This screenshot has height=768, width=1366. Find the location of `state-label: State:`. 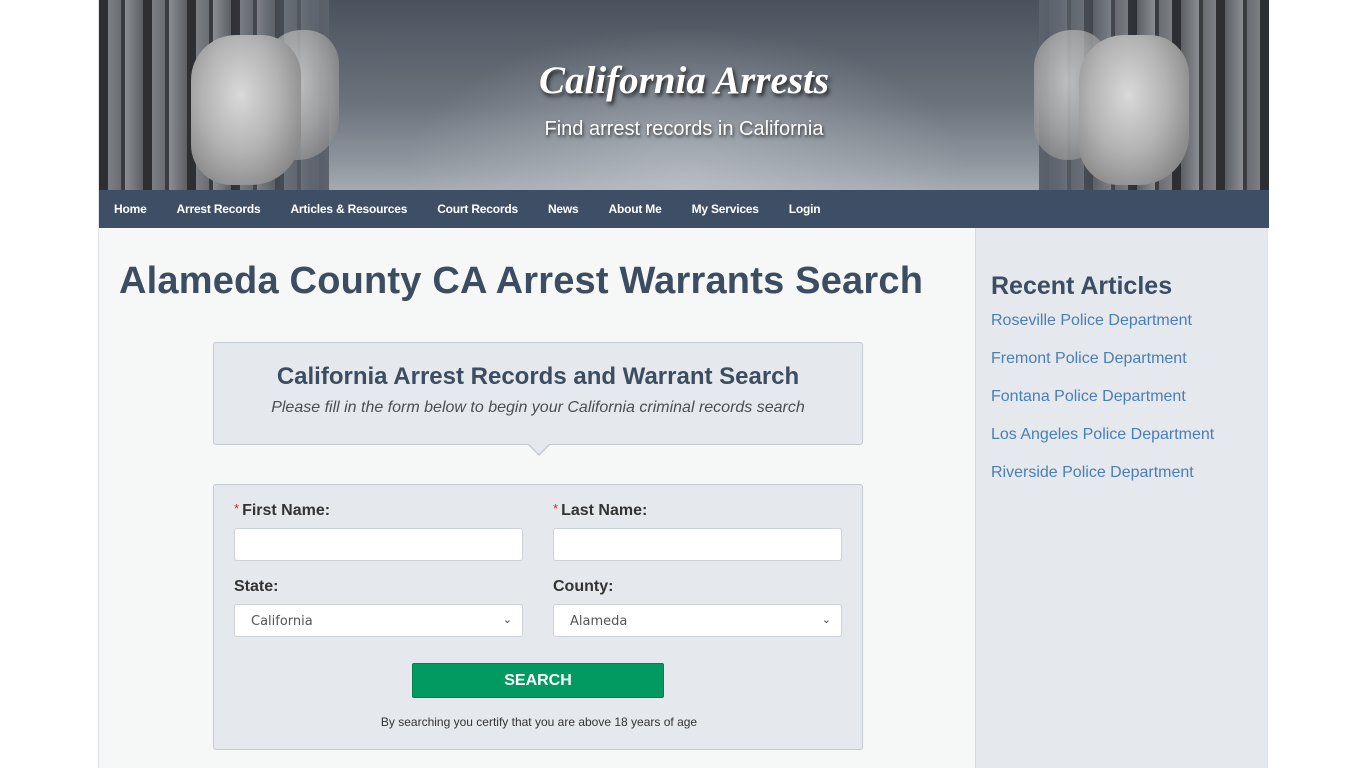

state-label: State: is located at coordinates (256, 586).